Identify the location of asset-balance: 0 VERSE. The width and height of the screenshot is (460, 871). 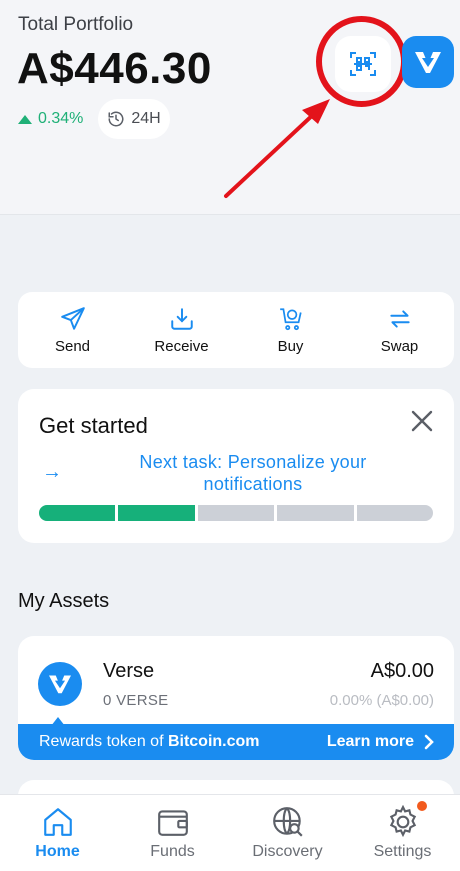
(136, 700).